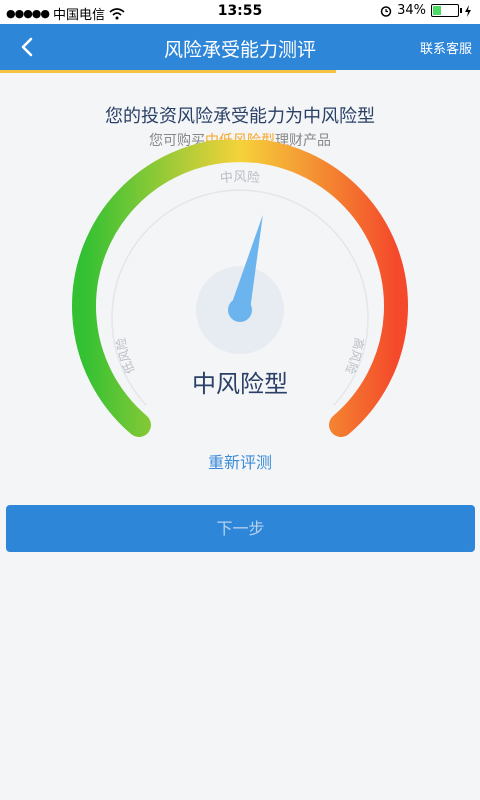  I want to click on gauge-needle-center, so click(240, 310).